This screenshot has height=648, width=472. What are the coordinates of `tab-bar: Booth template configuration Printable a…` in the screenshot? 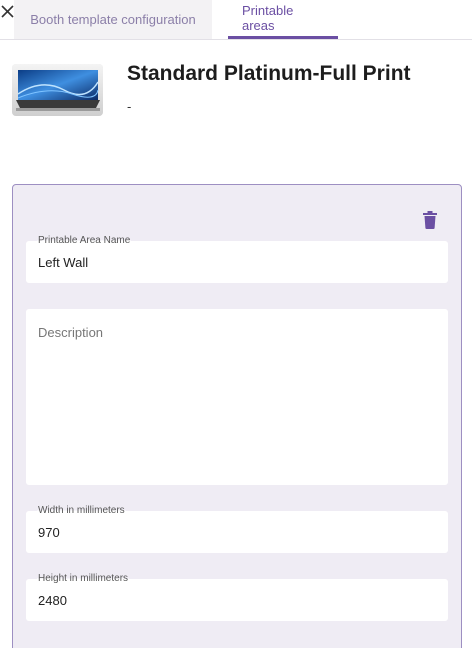 It's located at (176, 19).